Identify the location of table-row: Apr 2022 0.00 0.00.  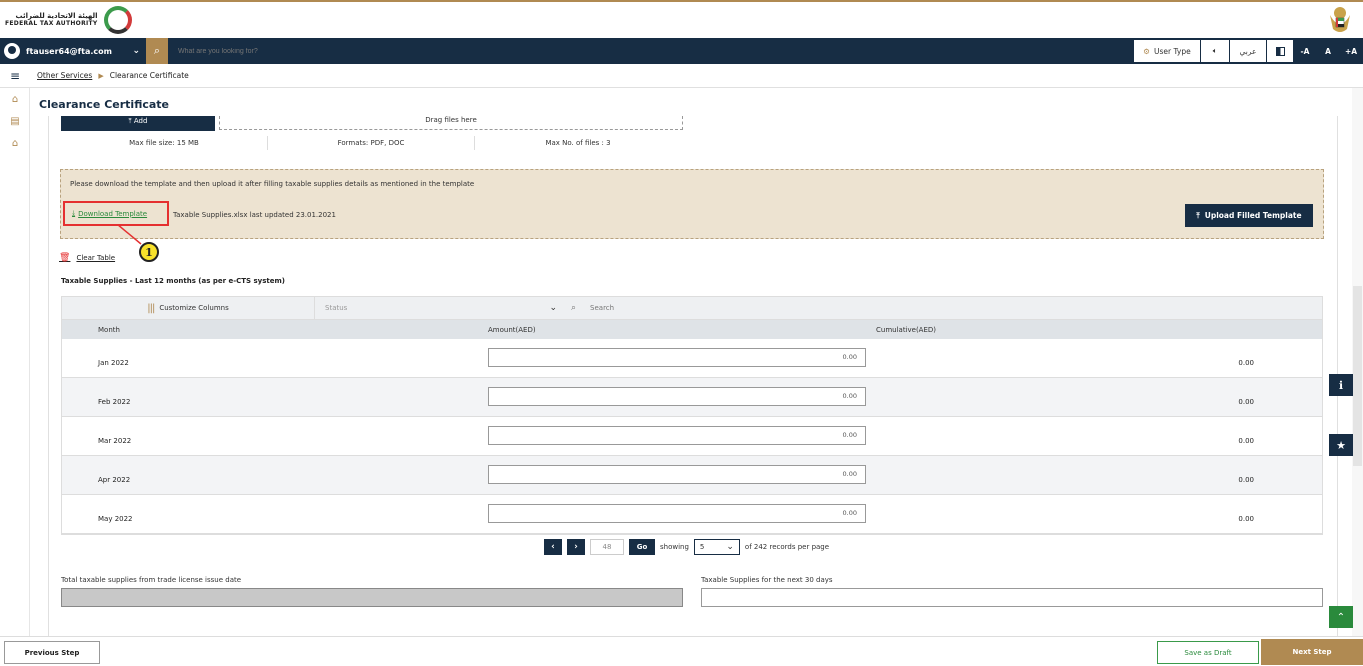
(692, 475).